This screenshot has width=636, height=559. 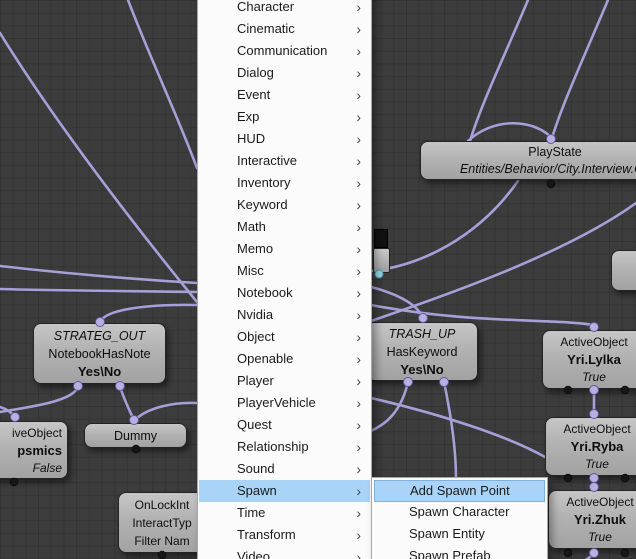 I want to click on menu-item-label: Sound, so click(x=256, y=468).